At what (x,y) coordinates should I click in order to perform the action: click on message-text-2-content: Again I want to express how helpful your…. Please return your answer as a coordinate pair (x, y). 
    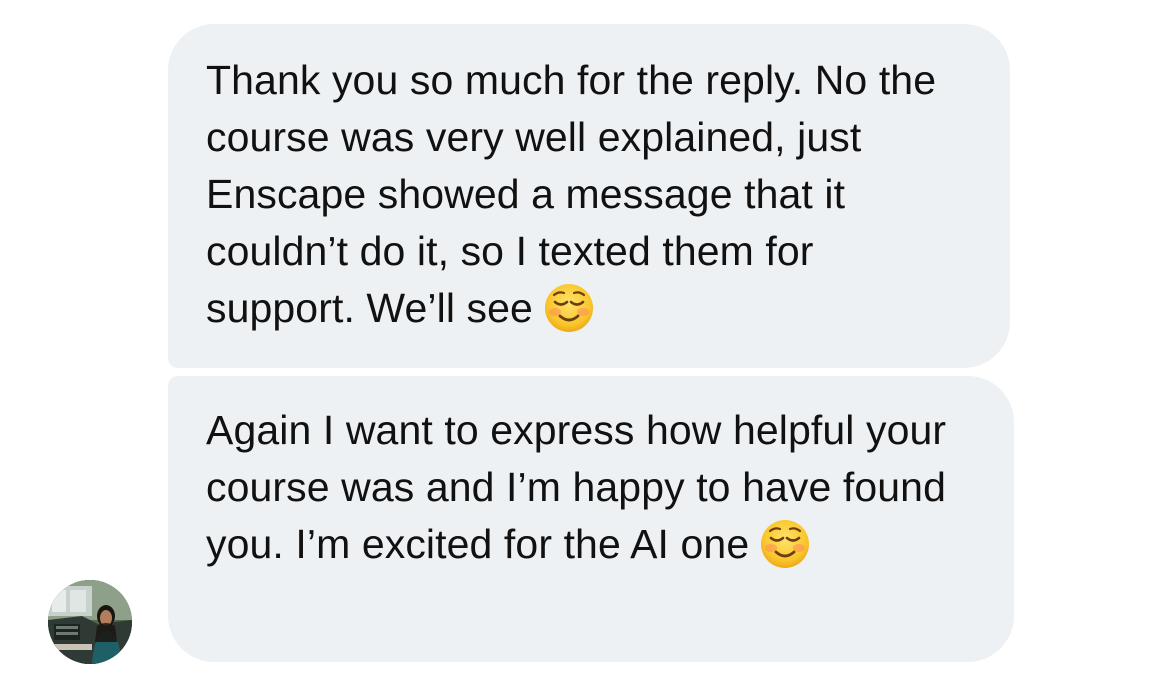
    Looking at the image, I should click on (576, 487).